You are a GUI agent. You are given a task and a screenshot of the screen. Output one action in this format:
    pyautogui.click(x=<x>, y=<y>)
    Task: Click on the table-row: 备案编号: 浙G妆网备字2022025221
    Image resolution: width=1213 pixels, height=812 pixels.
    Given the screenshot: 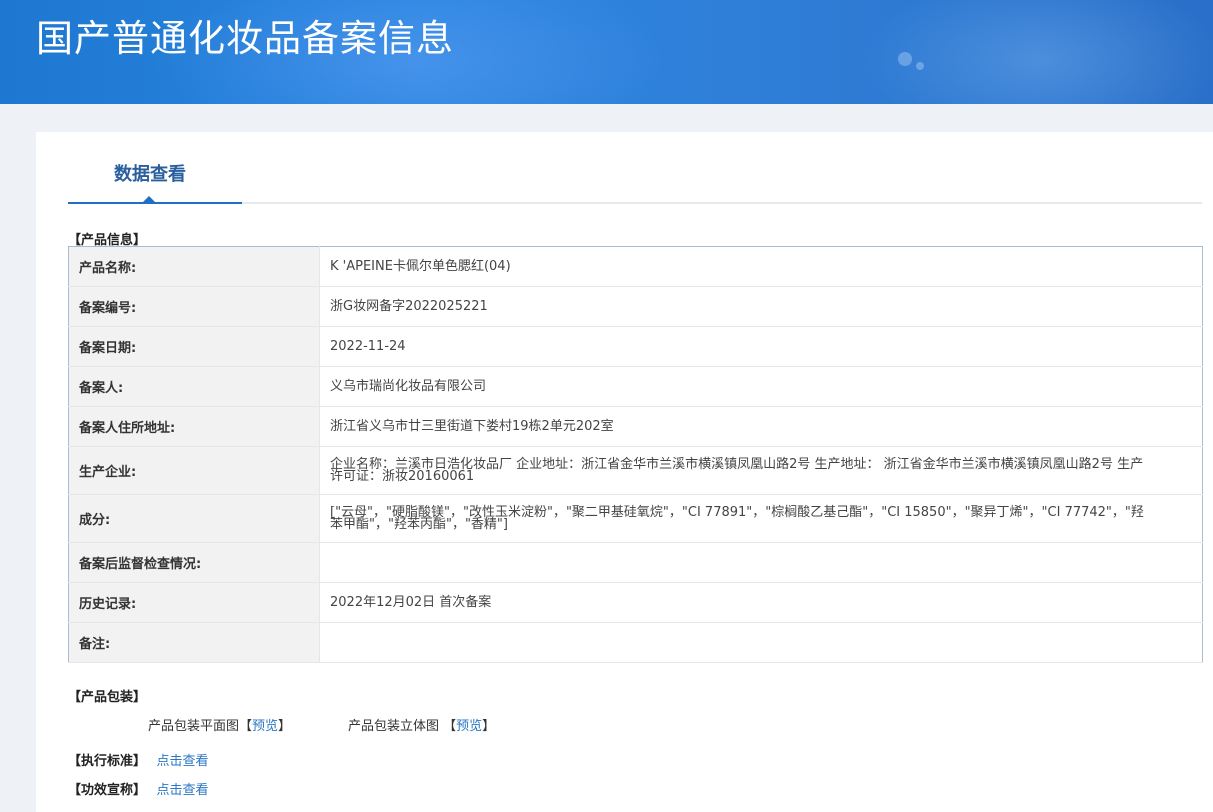 What is the action you would take?
    pyautogui.click(x=635, y=306)
    